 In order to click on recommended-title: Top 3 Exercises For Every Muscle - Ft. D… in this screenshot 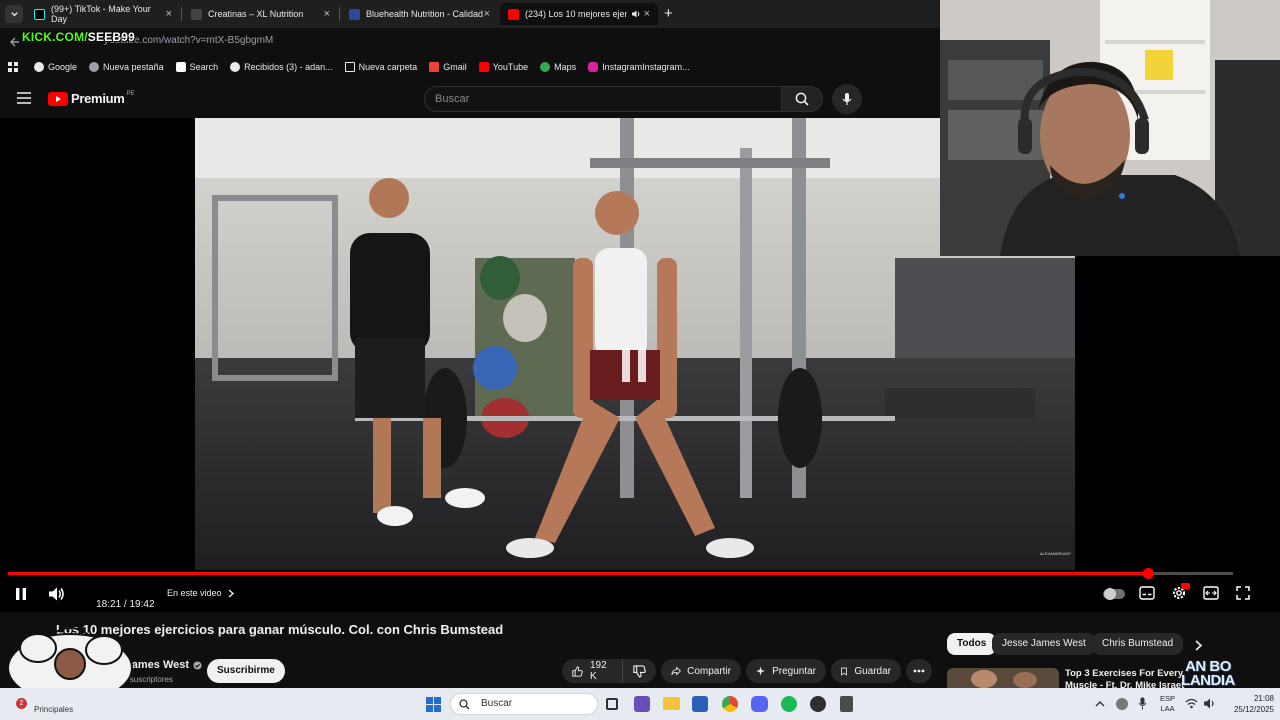, I will do `click(1125, 678)`.